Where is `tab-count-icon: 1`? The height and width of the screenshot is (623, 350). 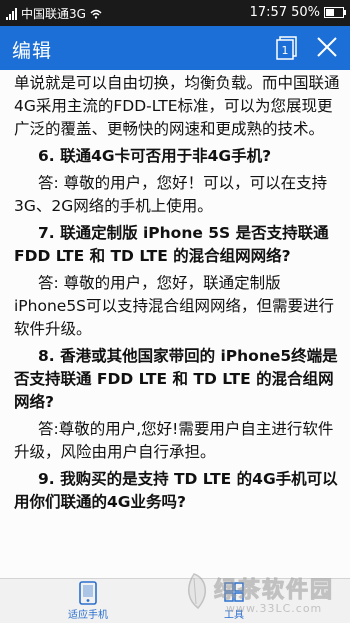
tab-count-icon: 1 is located at coordinates (286, 48).